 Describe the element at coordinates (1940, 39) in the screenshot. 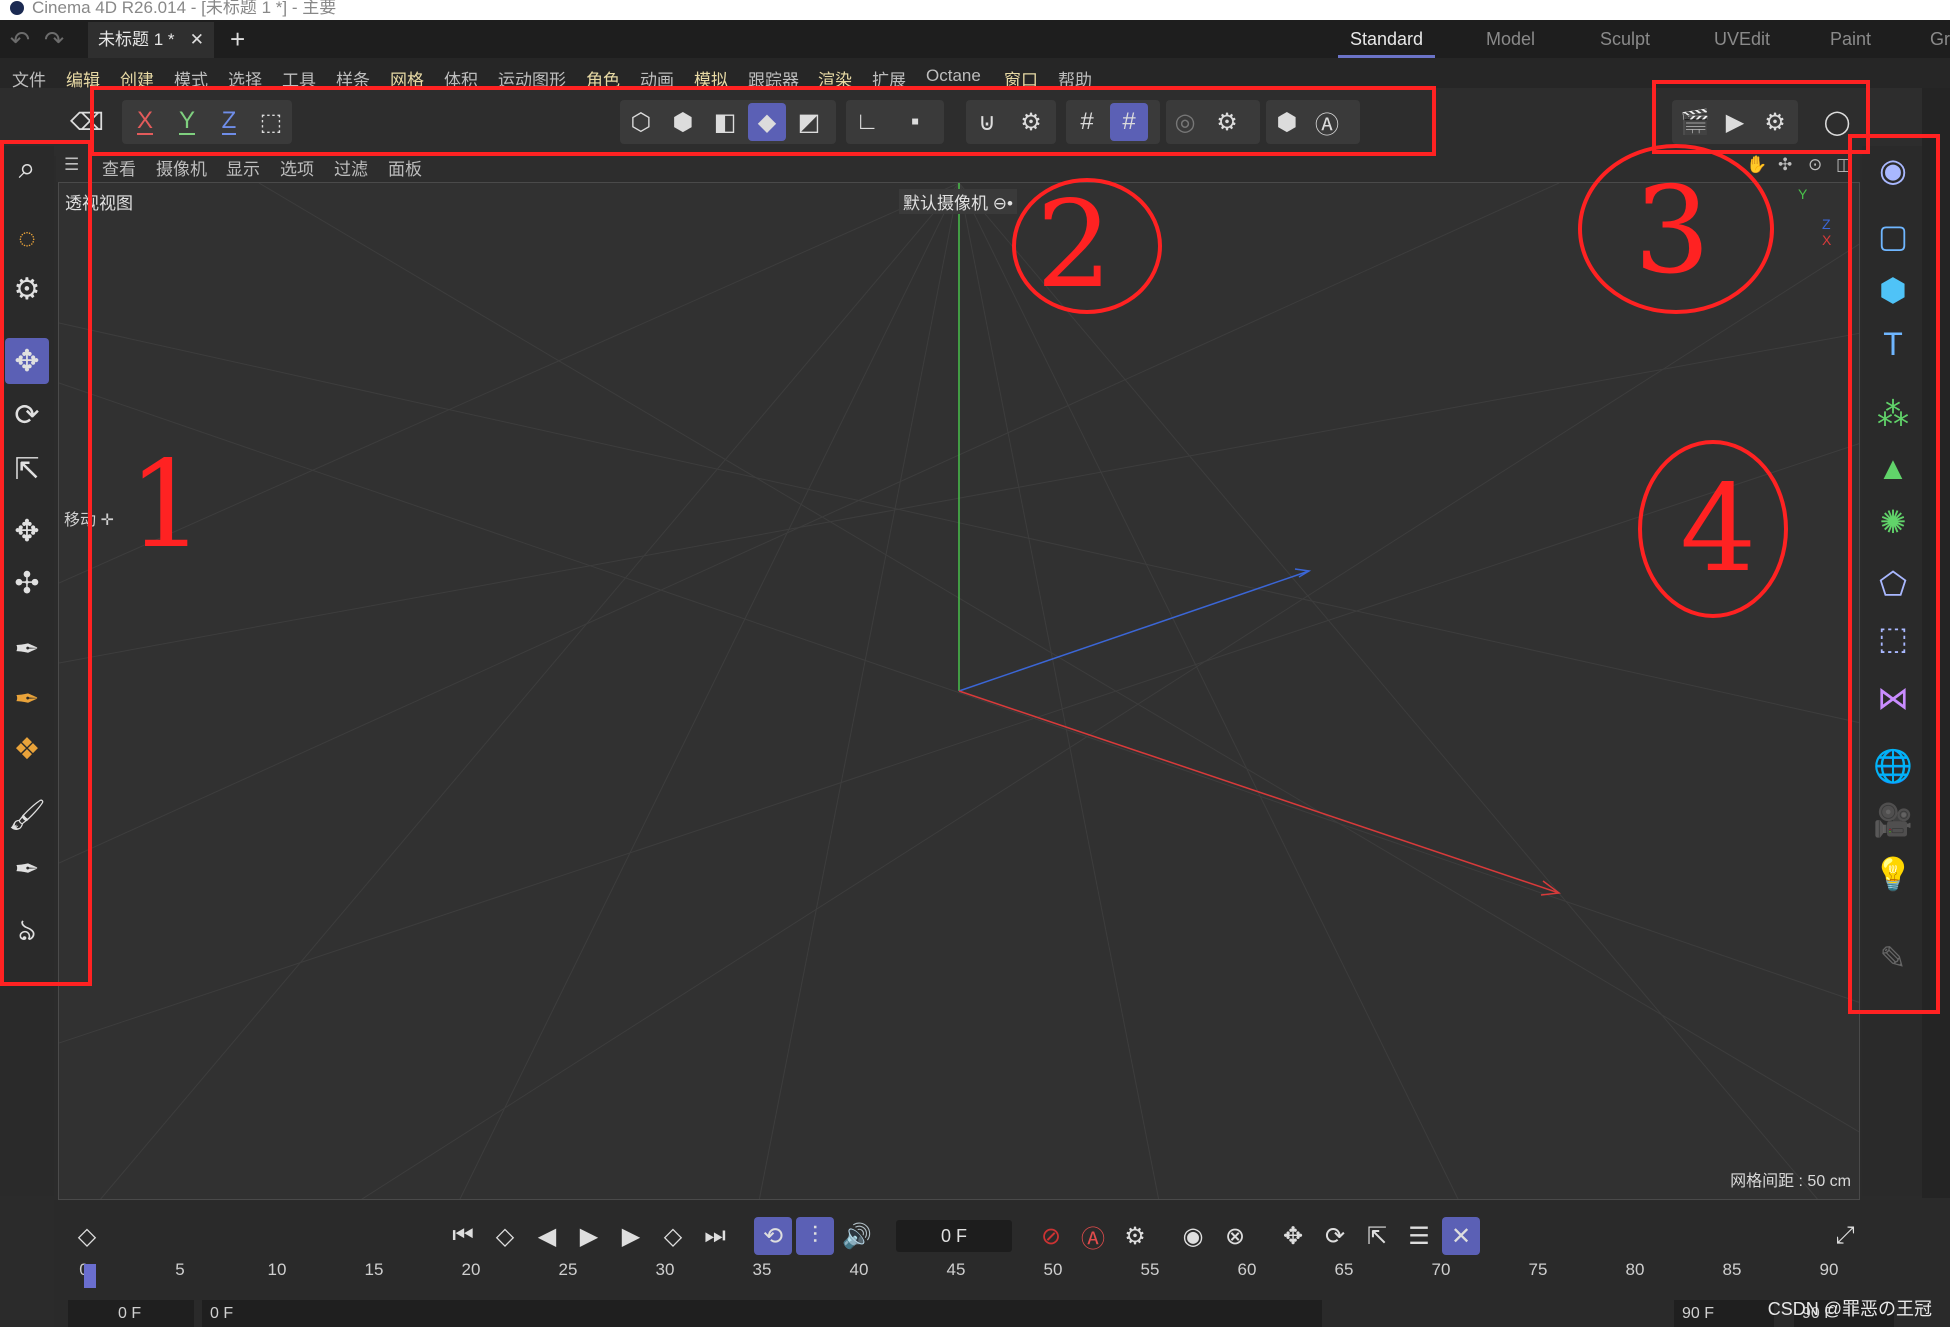

I see `layout-gr: Gr` at that location.